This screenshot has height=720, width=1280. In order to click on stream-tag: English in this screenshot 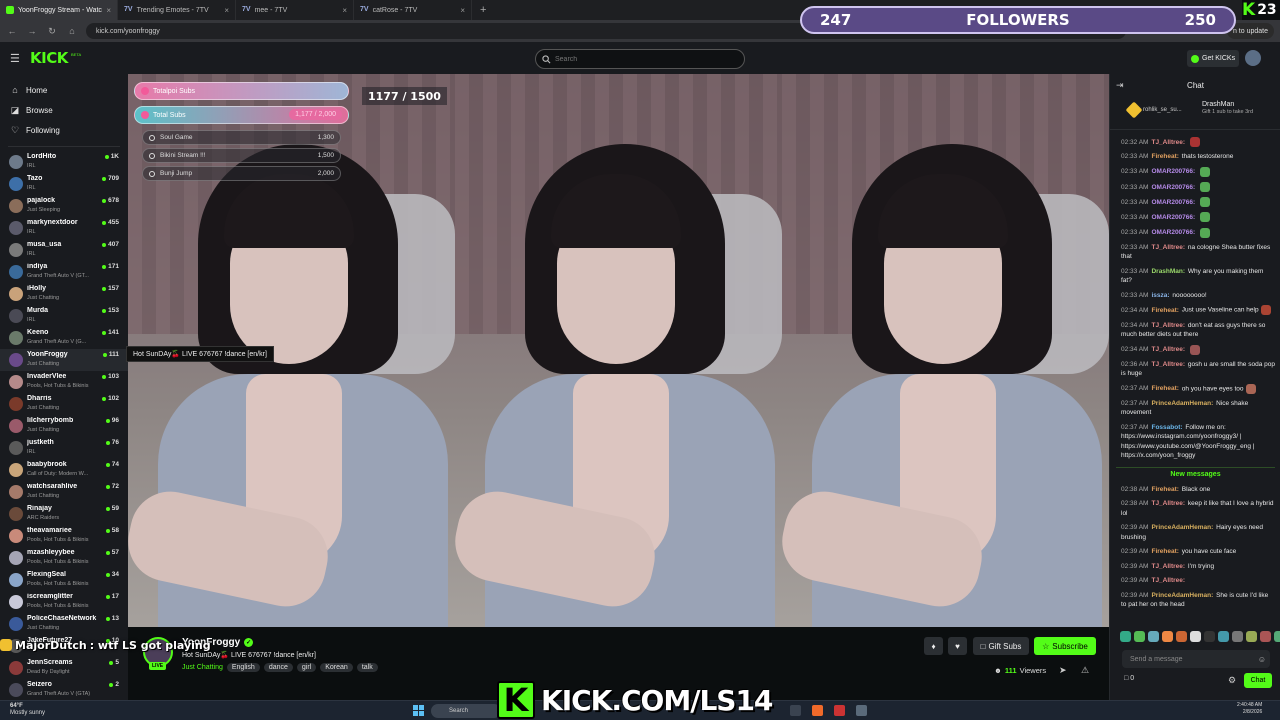, I will do `click(243, 667)`.